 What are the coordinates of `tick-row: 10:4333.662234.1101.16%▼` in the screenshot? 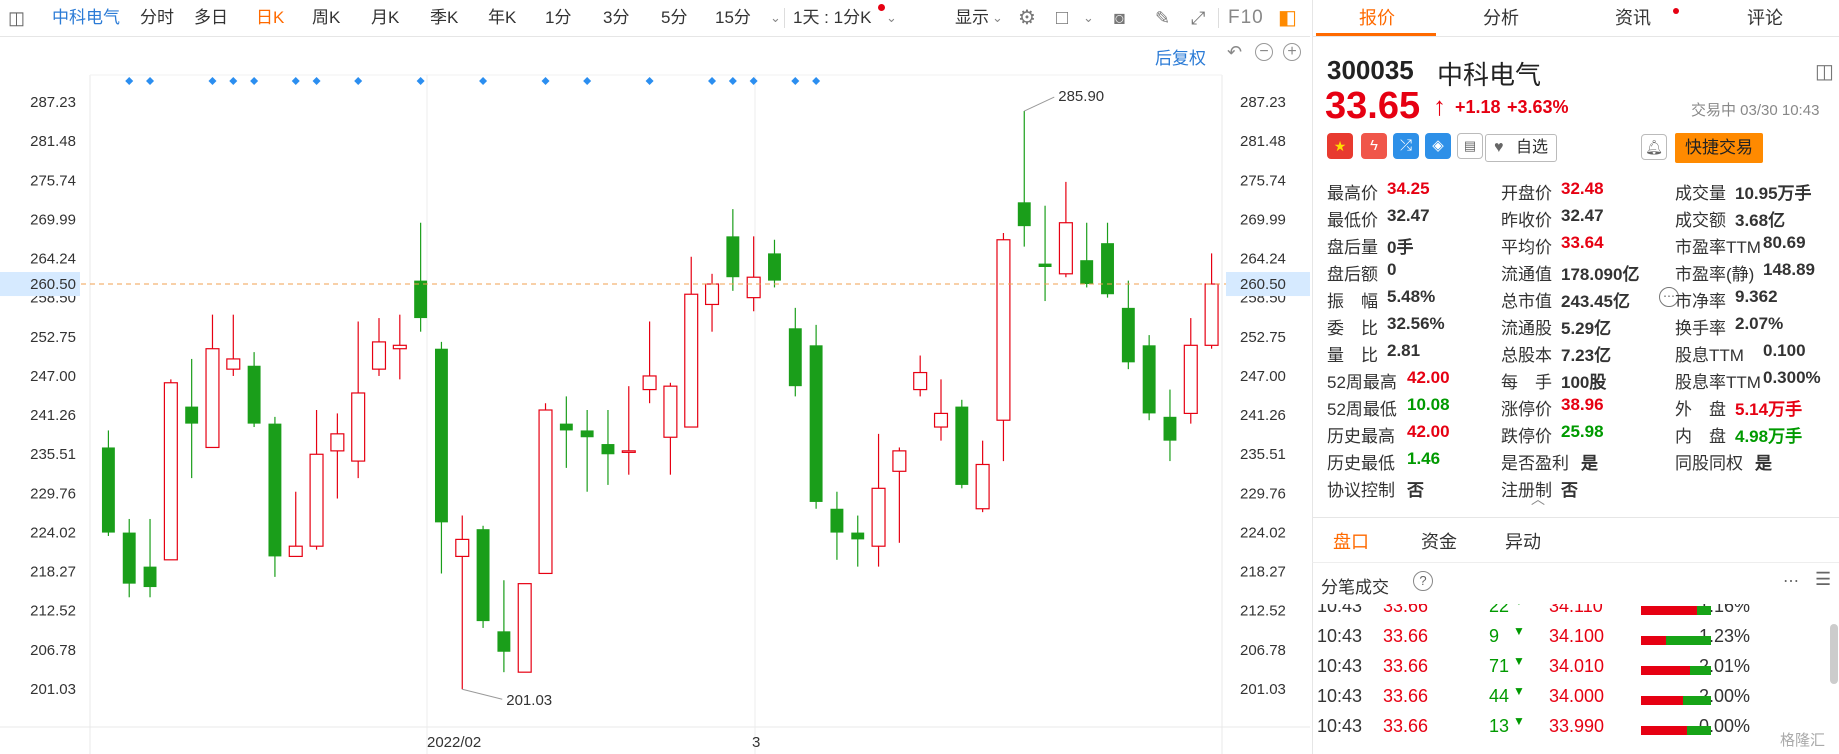 It's located at (1576, 615).